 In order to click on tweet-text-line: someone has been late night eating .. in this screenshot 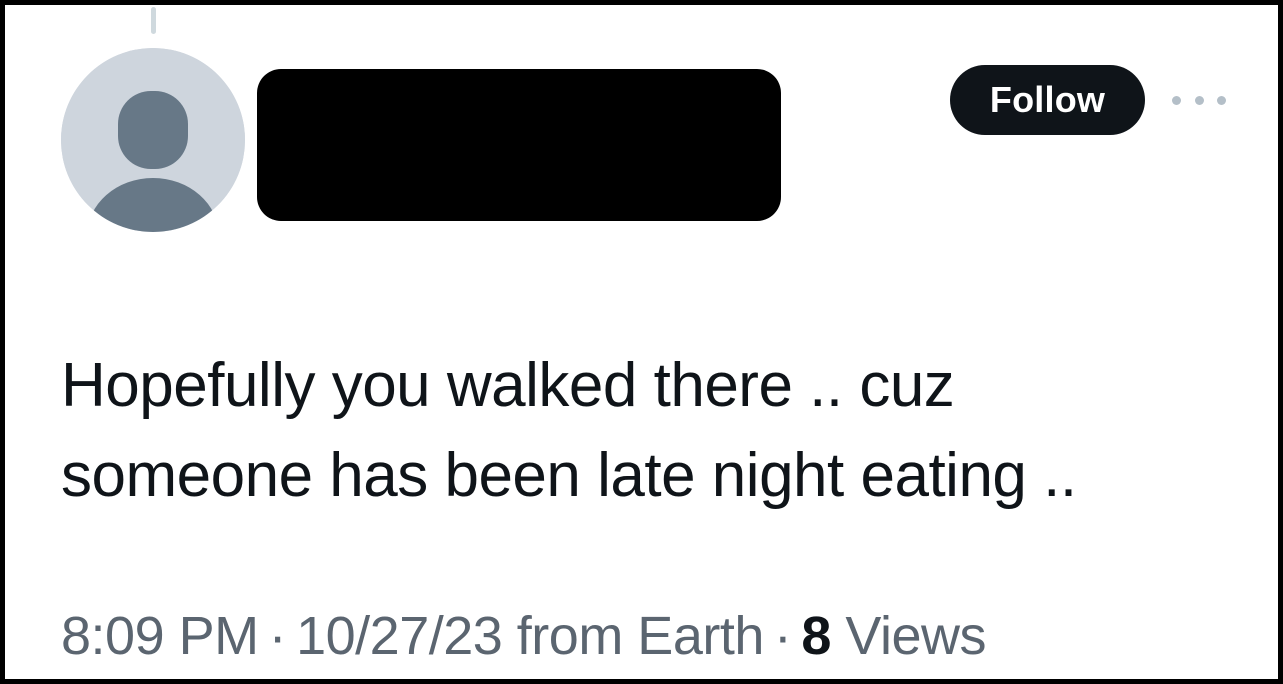, I will do `click(569, 475)`.